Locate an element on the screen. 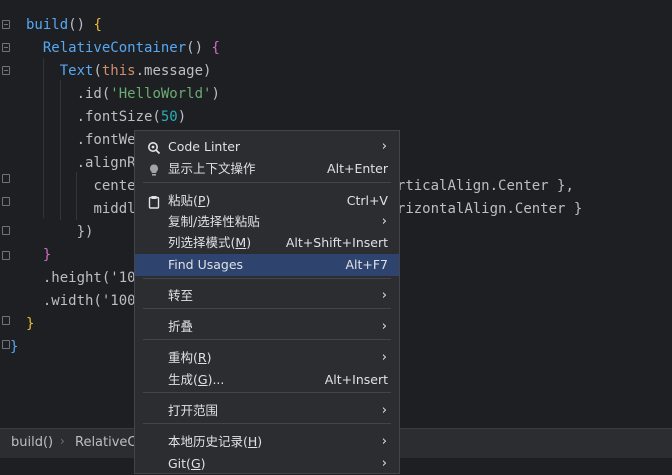 This screenshot has width=672, height=475. code-token: .width('100 is located at coordinates (89, 301).